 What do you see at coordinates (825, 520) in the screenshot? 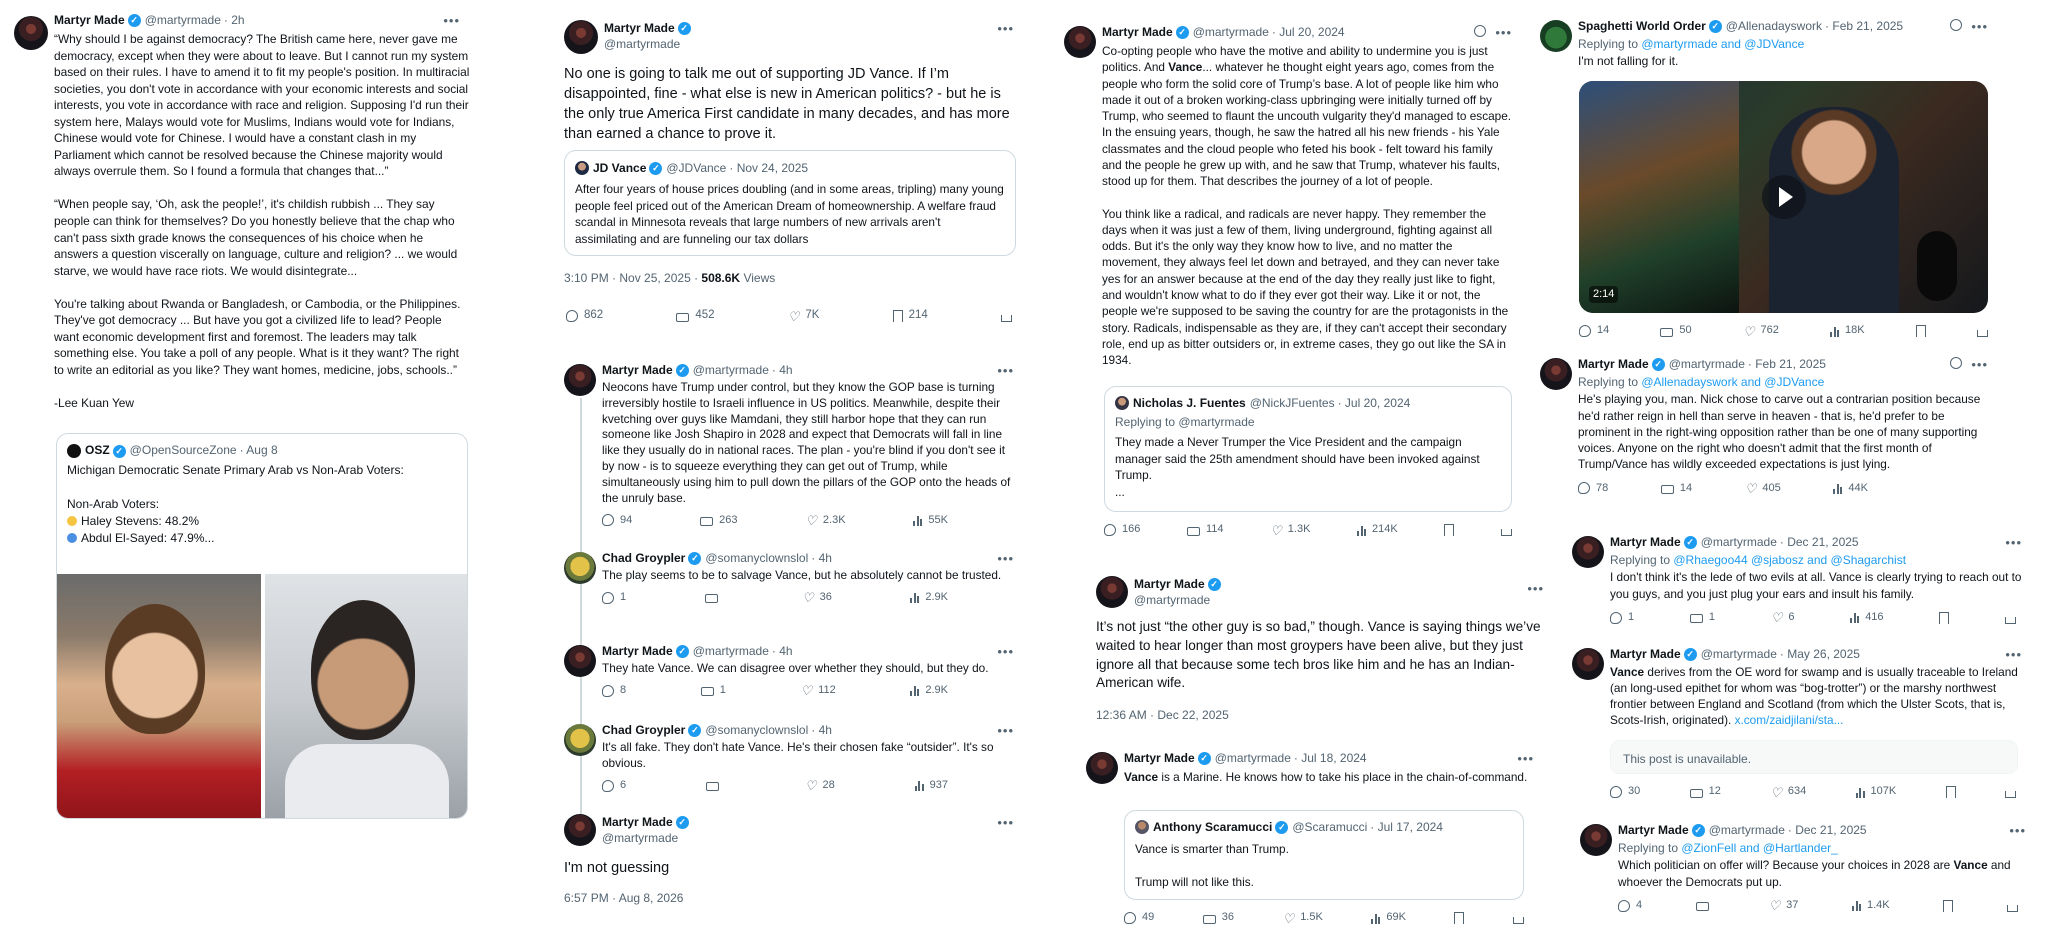
I see `like-button: ♡ 2.3K` at bounding box center [825, 520].